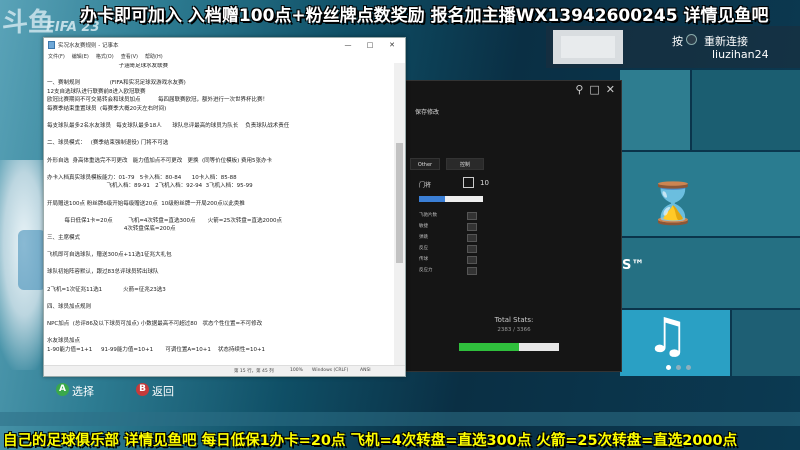 The image size is (800, 450). I want to click on total-stats-progress, so click(509, 347).